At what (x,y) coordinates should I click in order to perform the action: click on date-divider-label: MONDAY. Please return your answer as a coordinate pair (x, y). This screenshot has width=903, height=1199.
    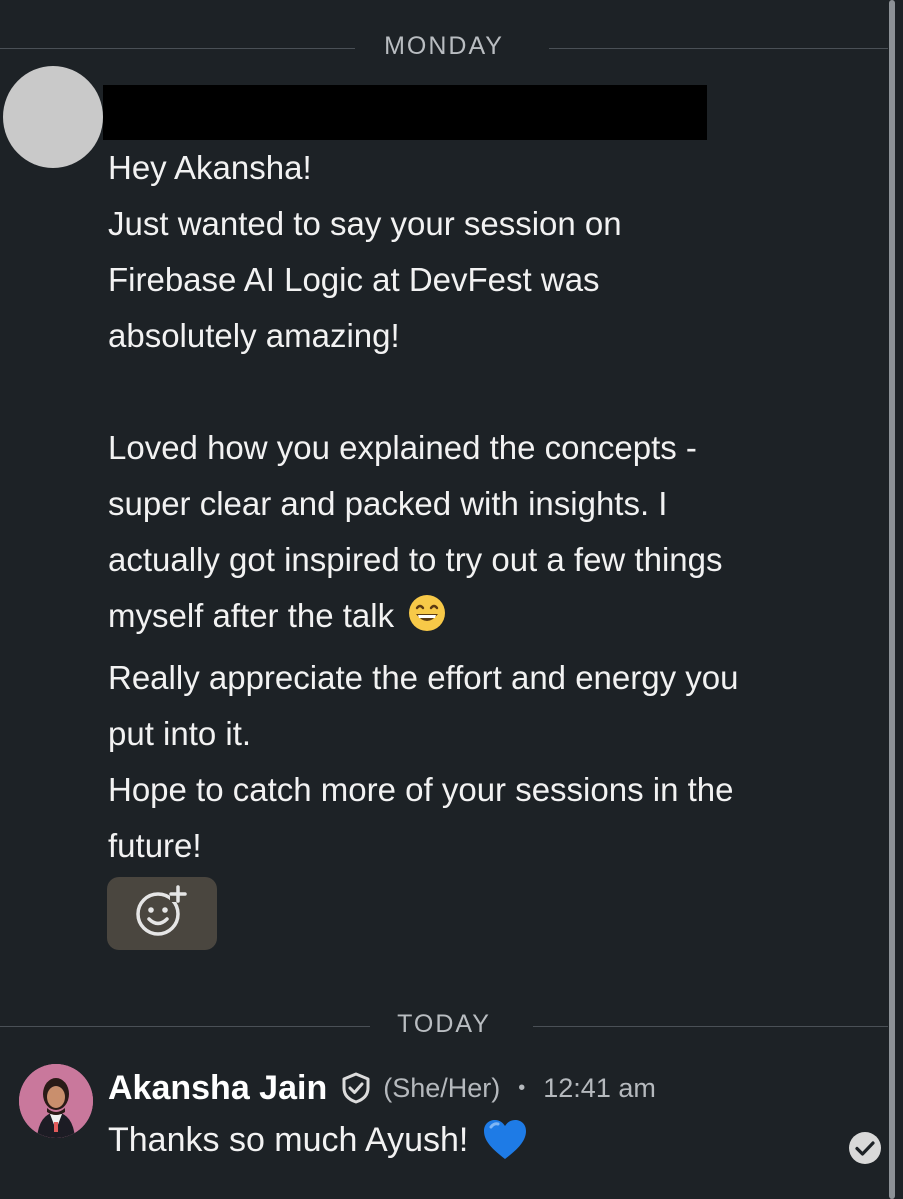
    Looking at the image, I should click on (444, 46).